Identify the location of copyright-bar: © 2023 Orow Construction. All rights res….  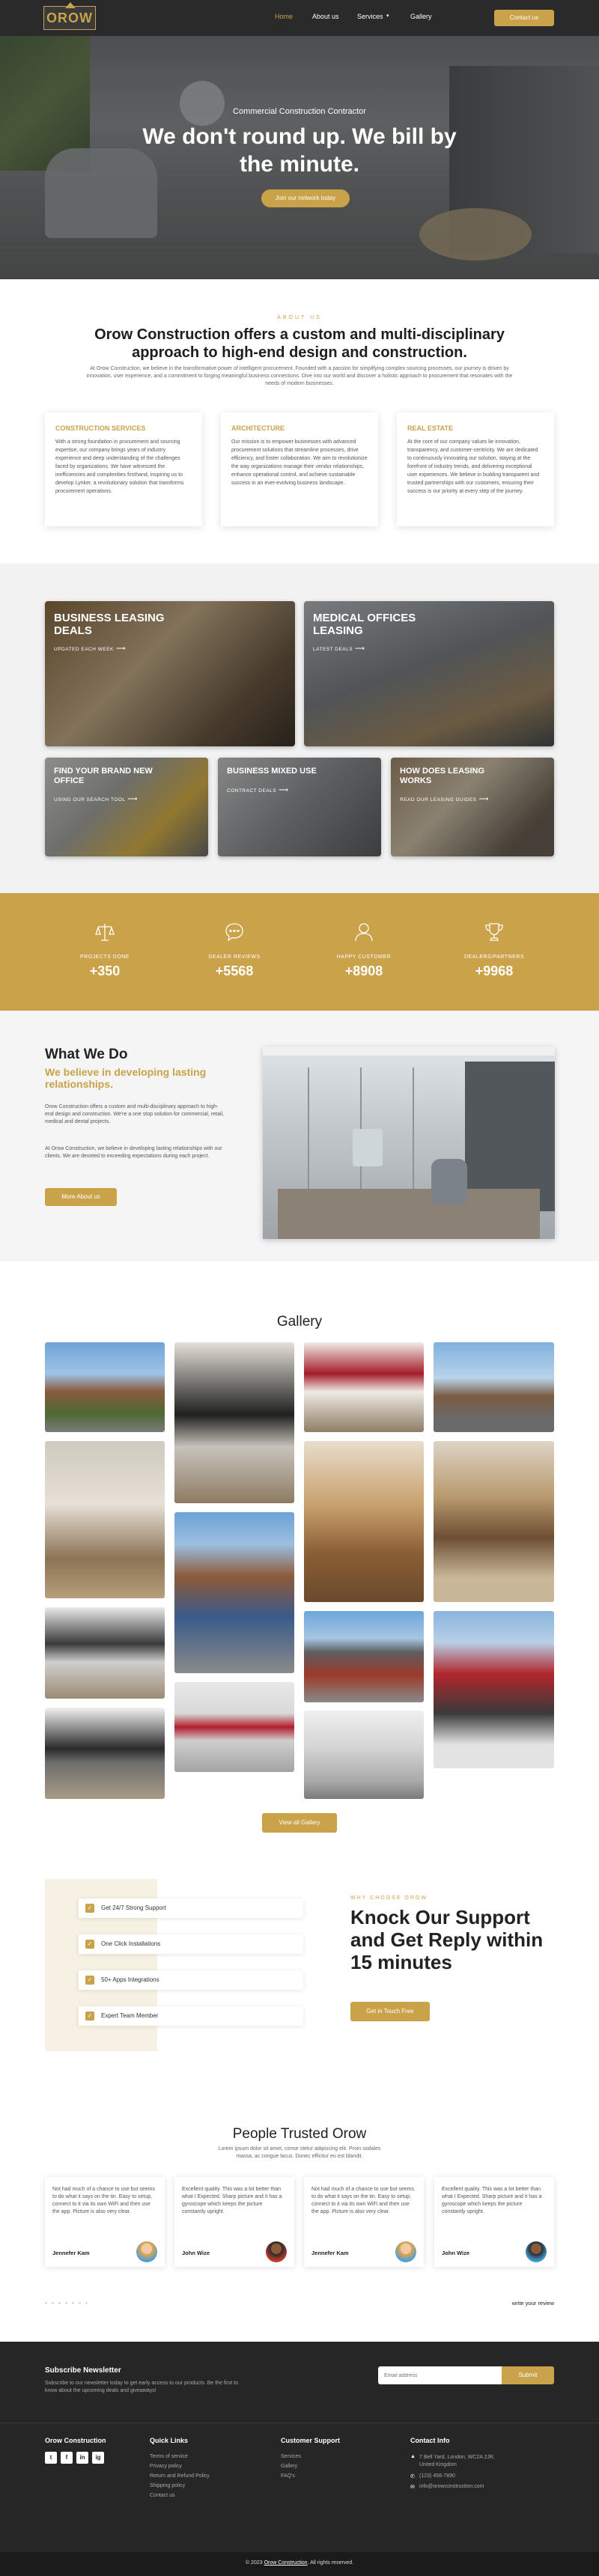
(299, 2564).